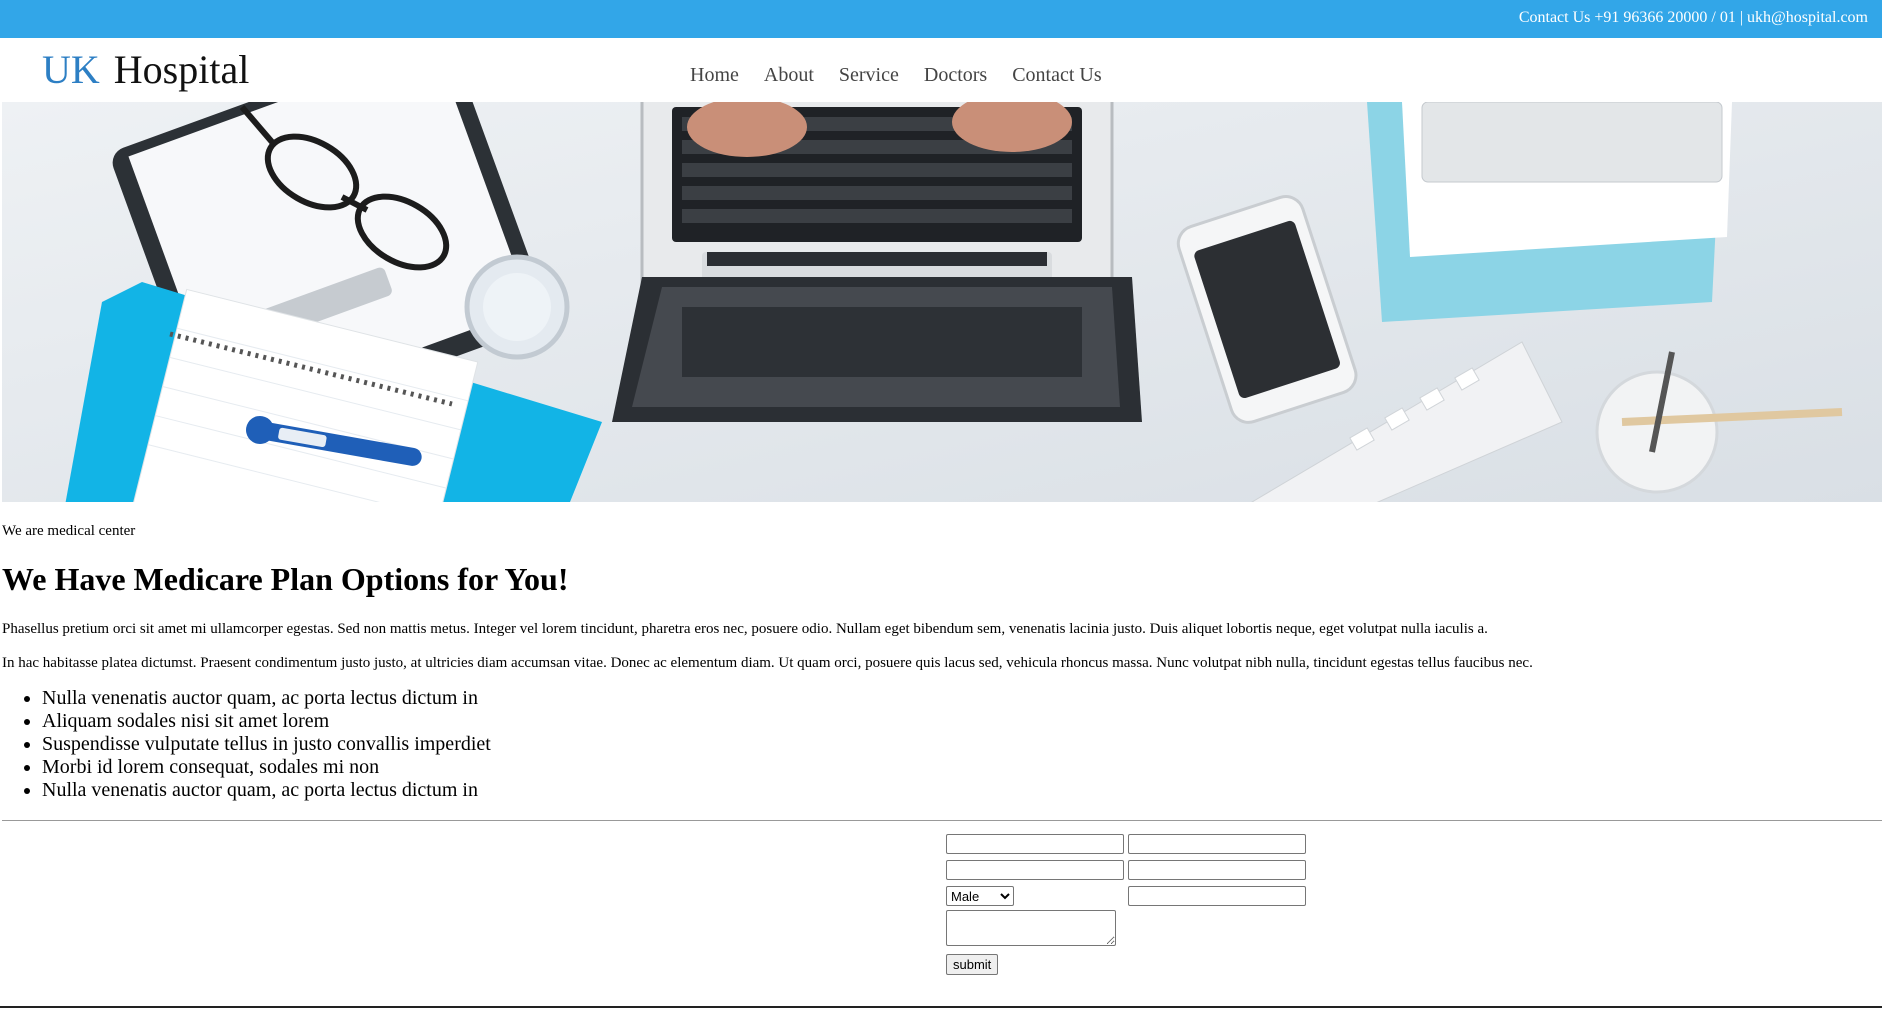  I want to click on site-logo: UK Hospital, so click(145, 70).